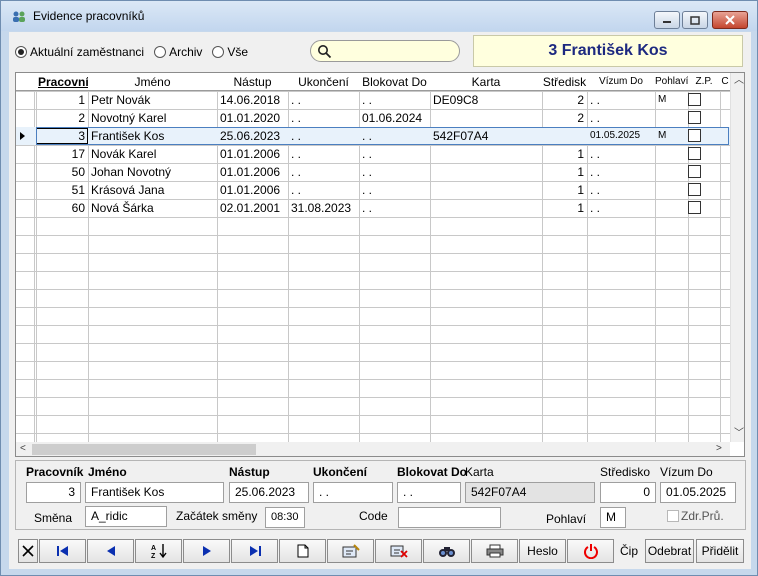 The width and height of the screenshot is (758, 576). Describe the element at coordinates (720, 551) in the screenshot. I see `assign-chip-button: Přidělit` at that location.